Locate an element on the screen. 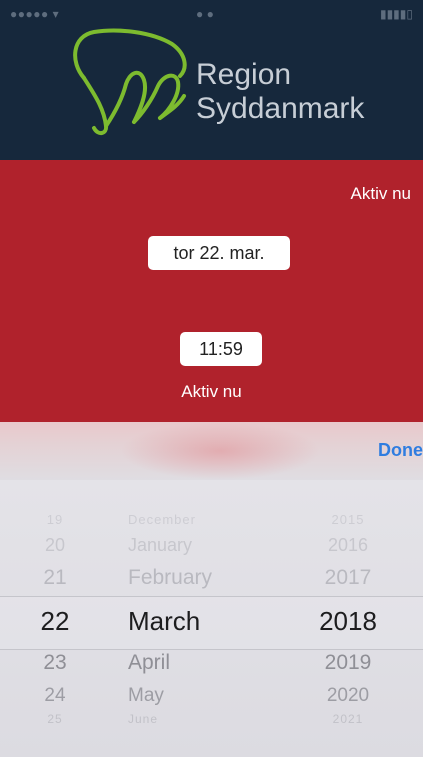 The height and width of the screenshot is (757, 423). year-option: 2020 is located at coordinates (348, 696).